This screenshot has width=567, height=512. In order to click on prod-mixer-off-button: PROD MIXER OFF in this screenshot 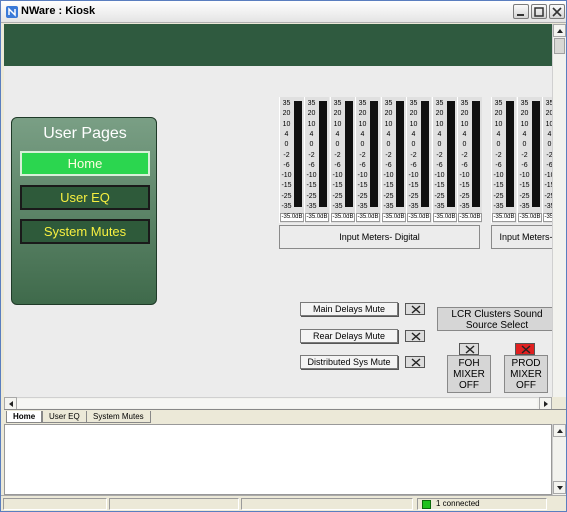, I will do `click(526, 374)`.